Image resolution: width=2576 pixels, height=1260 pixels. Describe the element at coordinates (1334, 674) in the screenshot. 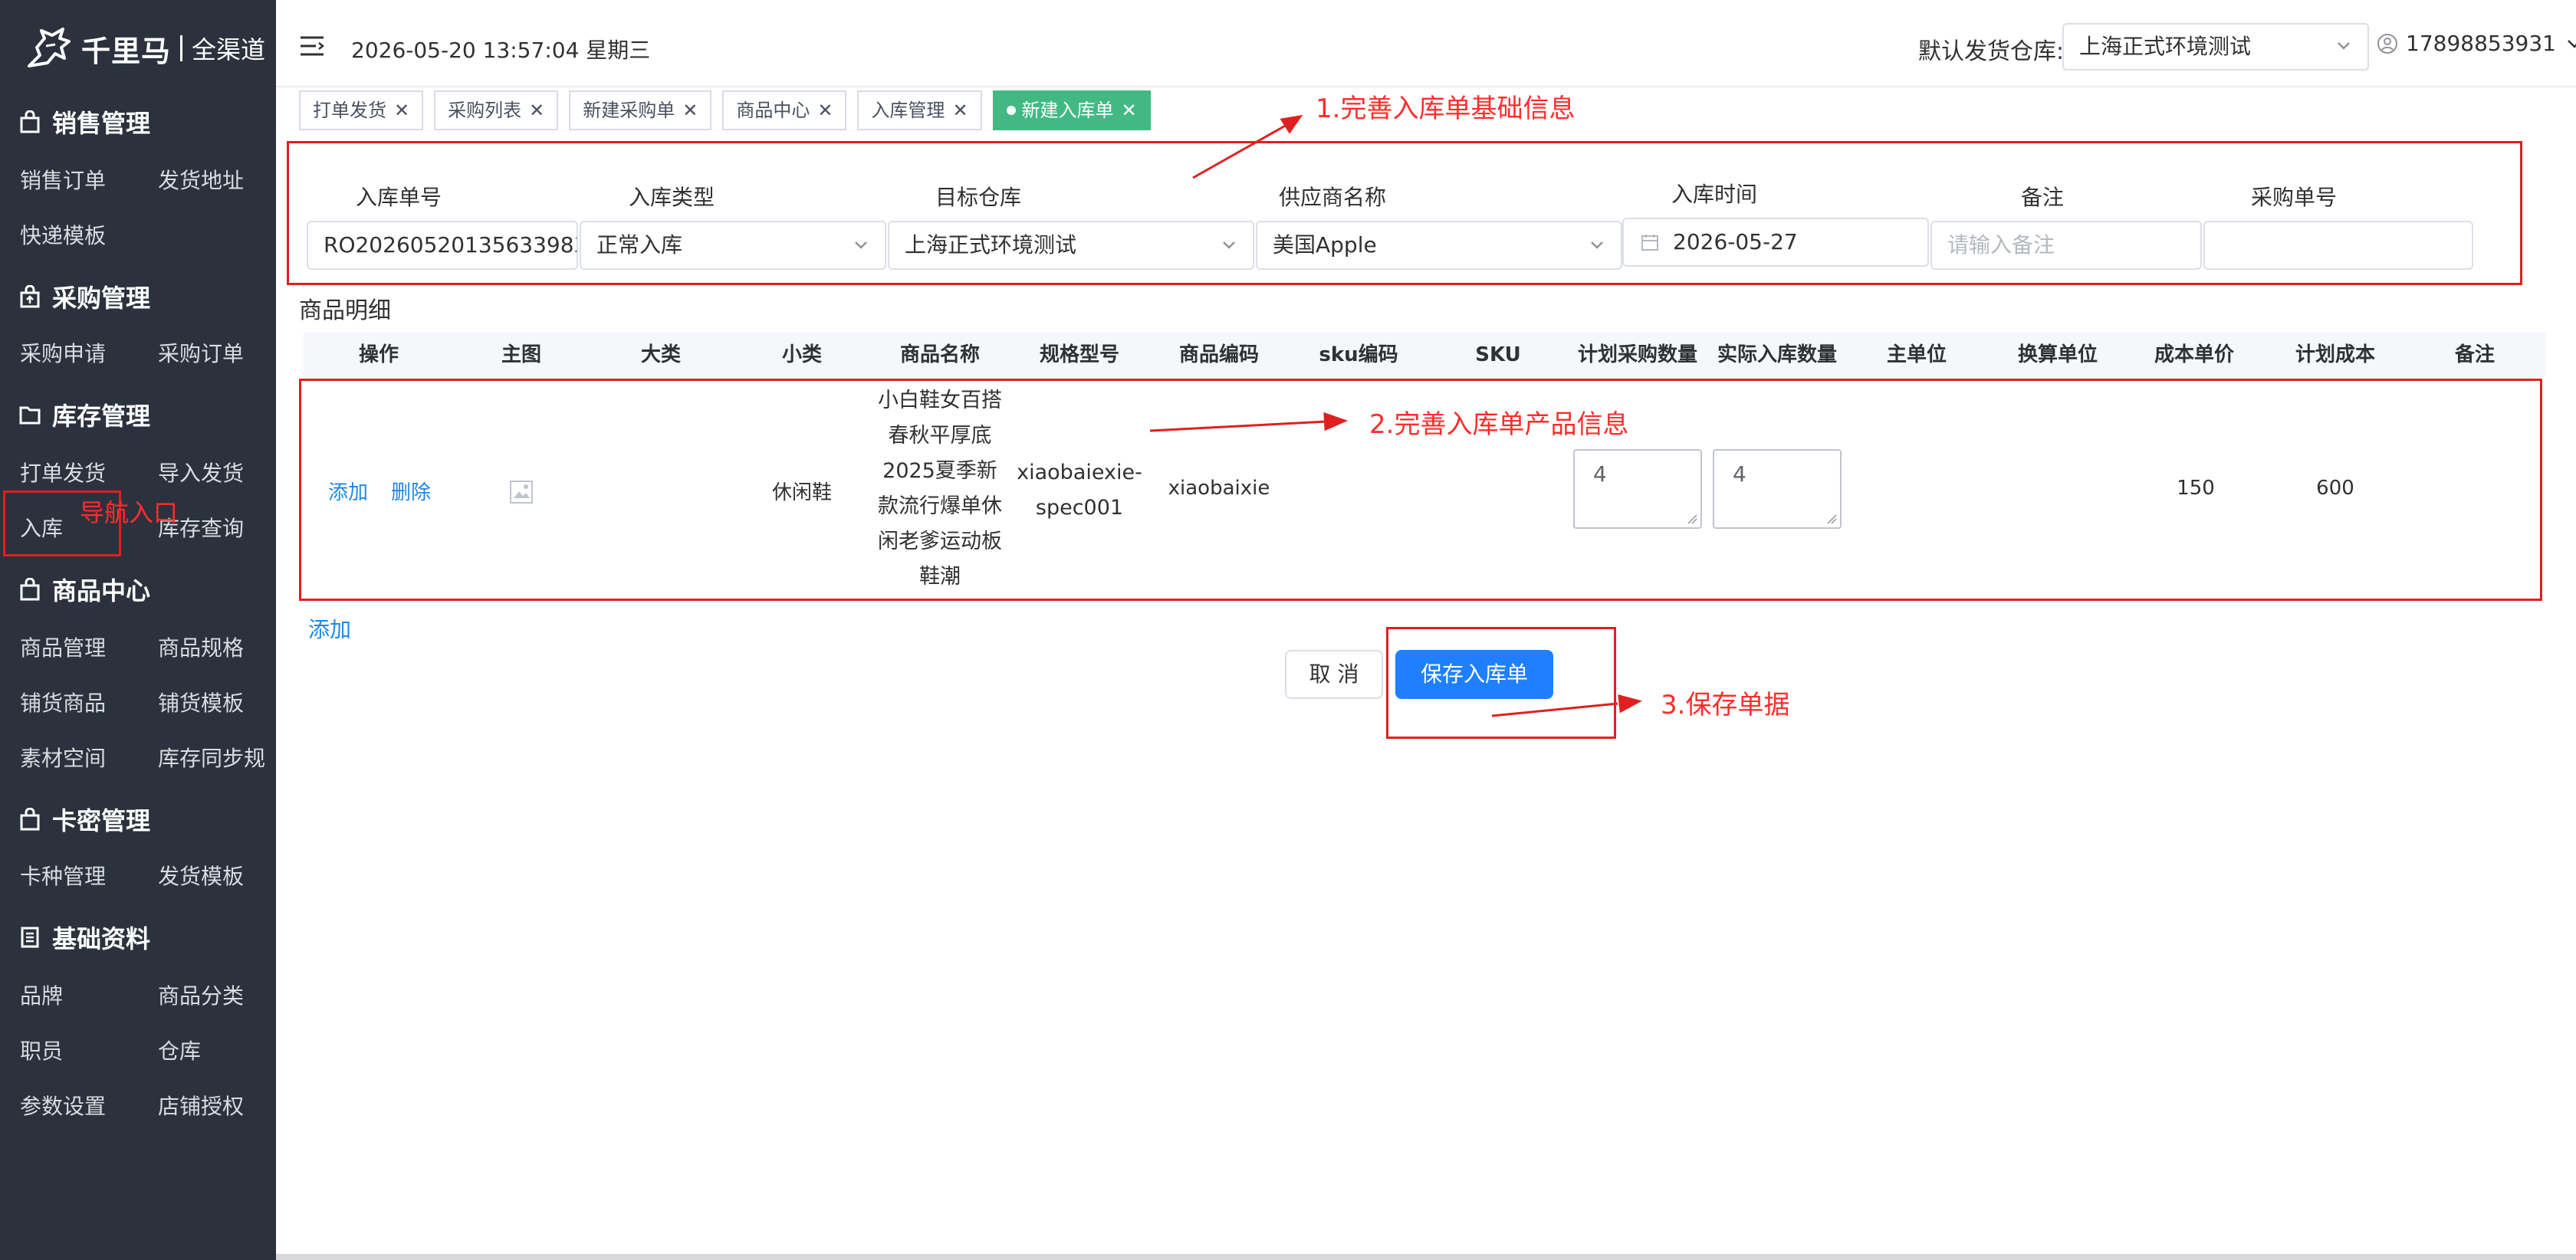

I see `cancel-button: 取 消` at that location.